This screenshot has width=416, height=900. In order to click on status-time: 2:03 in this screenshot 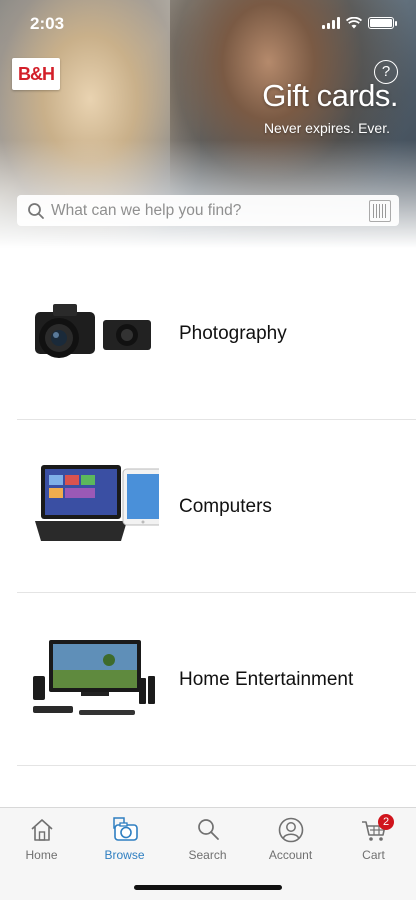, I will do `click(47, 23)`.